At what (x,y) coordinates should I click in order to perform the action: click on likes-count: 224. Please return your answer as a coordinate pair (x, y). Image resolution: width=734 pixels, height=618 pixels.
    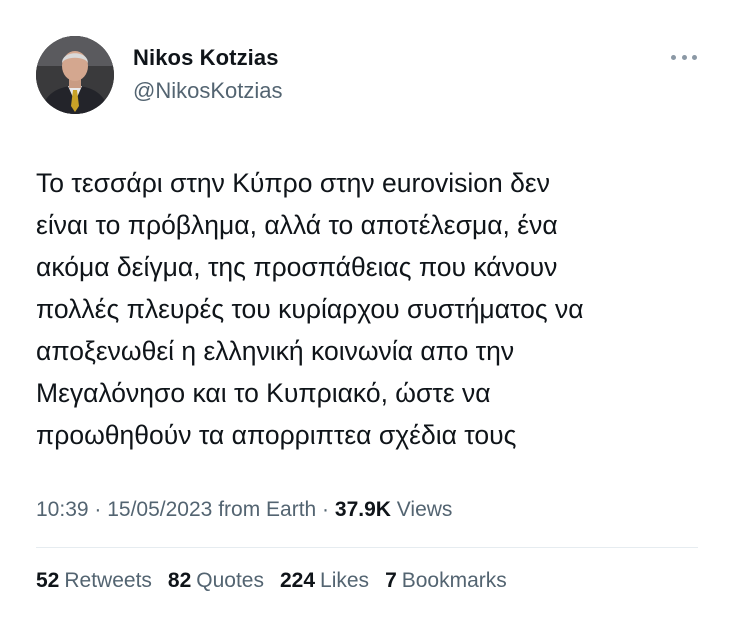
    Looking at the image, I should click on (297, 580).